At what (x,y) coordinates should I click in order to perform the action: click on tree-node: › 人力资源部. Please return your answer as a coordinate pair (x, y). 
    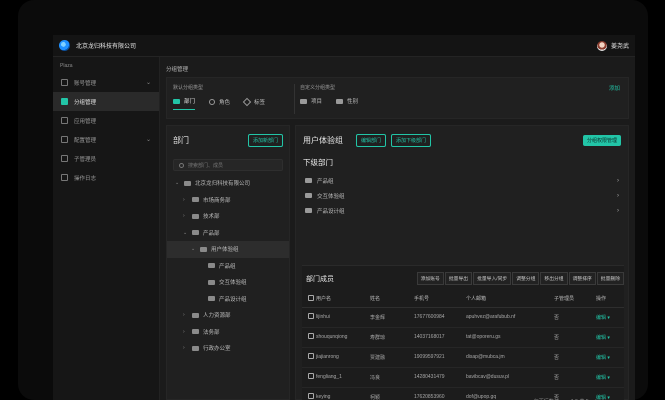
    Looking at the image, I should click on (228, 315).